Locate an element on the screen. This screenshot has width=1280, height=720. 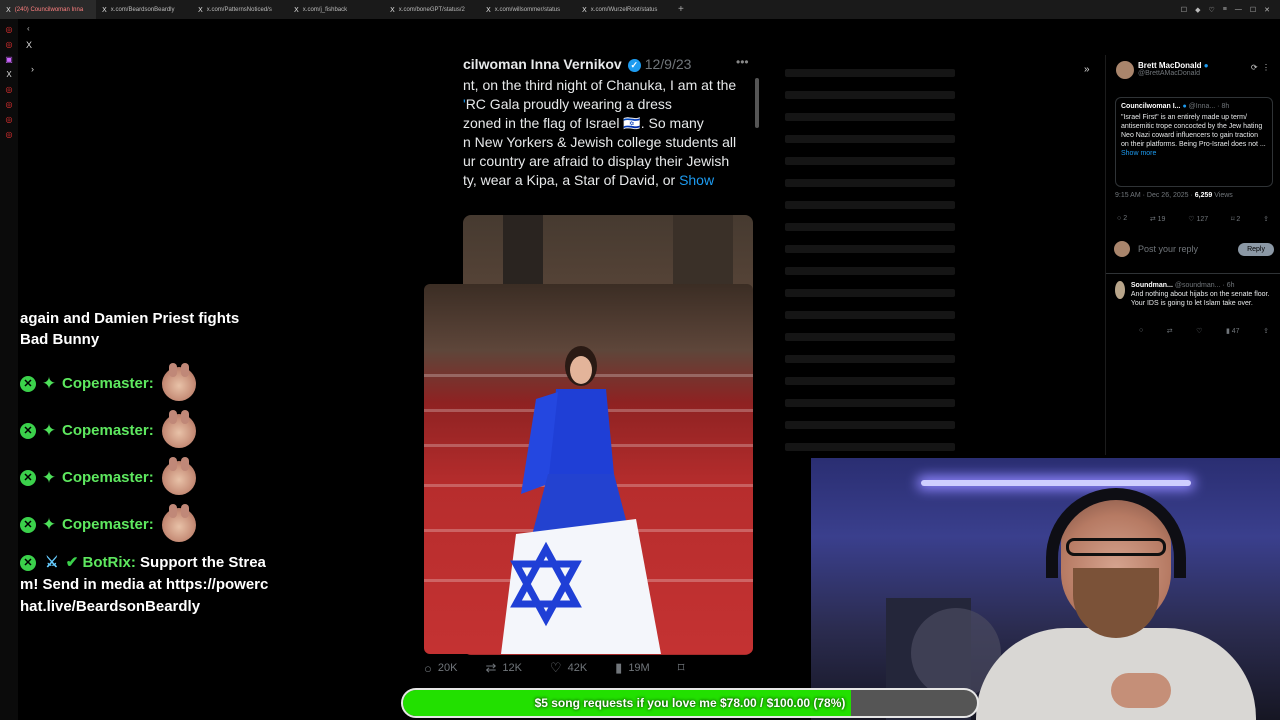
browser-tab: Xx.com/willsommer/status is located at coordinates (528, 9).